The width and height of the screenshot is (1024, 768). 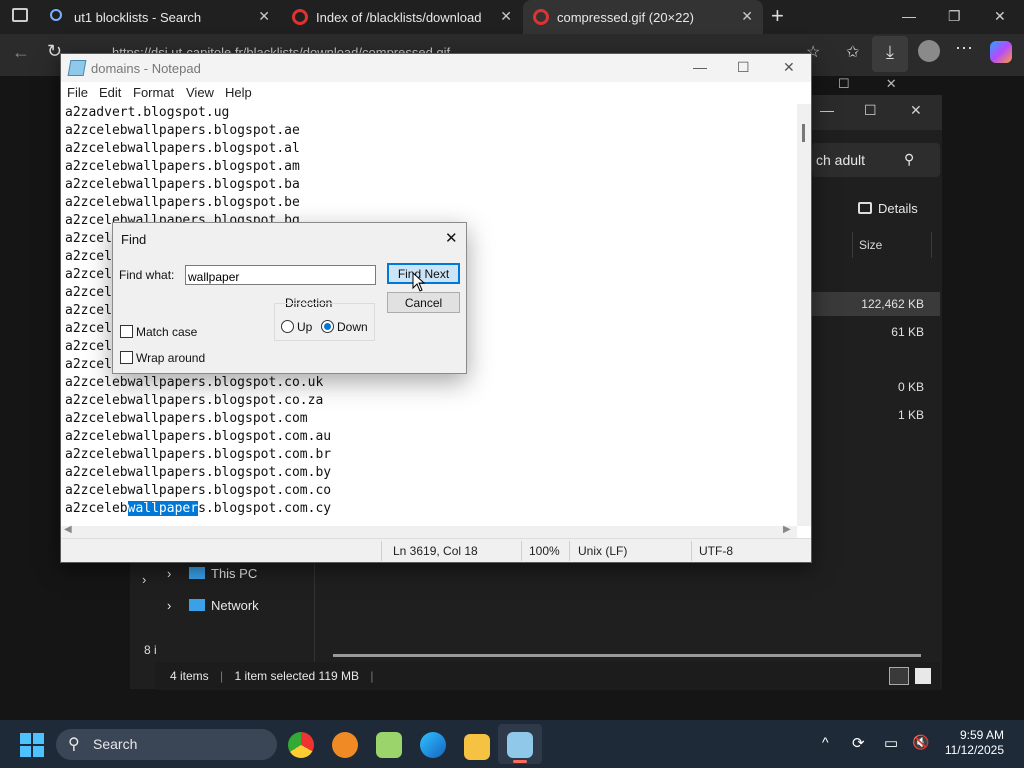 I want to click on wrap-around-label: Wrap around, so click(x=170, y=358).